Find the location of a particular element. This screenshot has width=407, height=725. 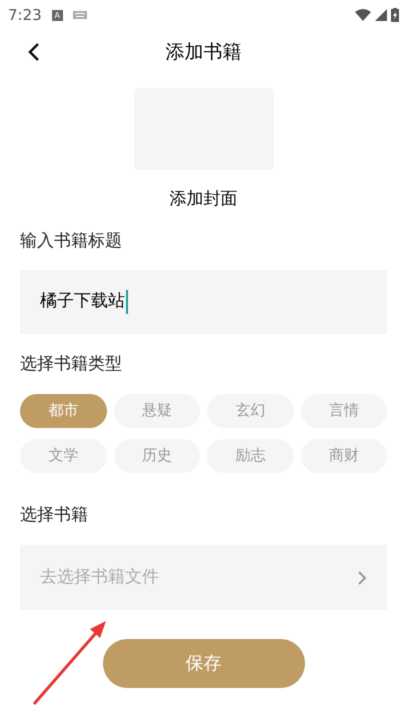

genre-chip: 悬疑 is located at coordinates (157, 411).